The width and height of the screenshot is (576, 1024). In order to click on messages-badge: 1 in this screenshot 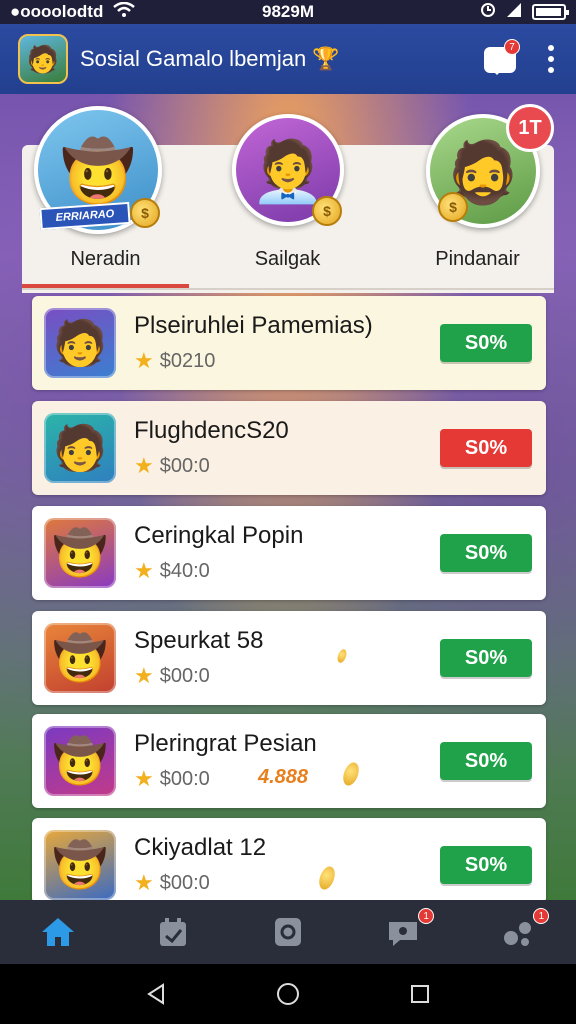, I will do `click(426, 916)`.